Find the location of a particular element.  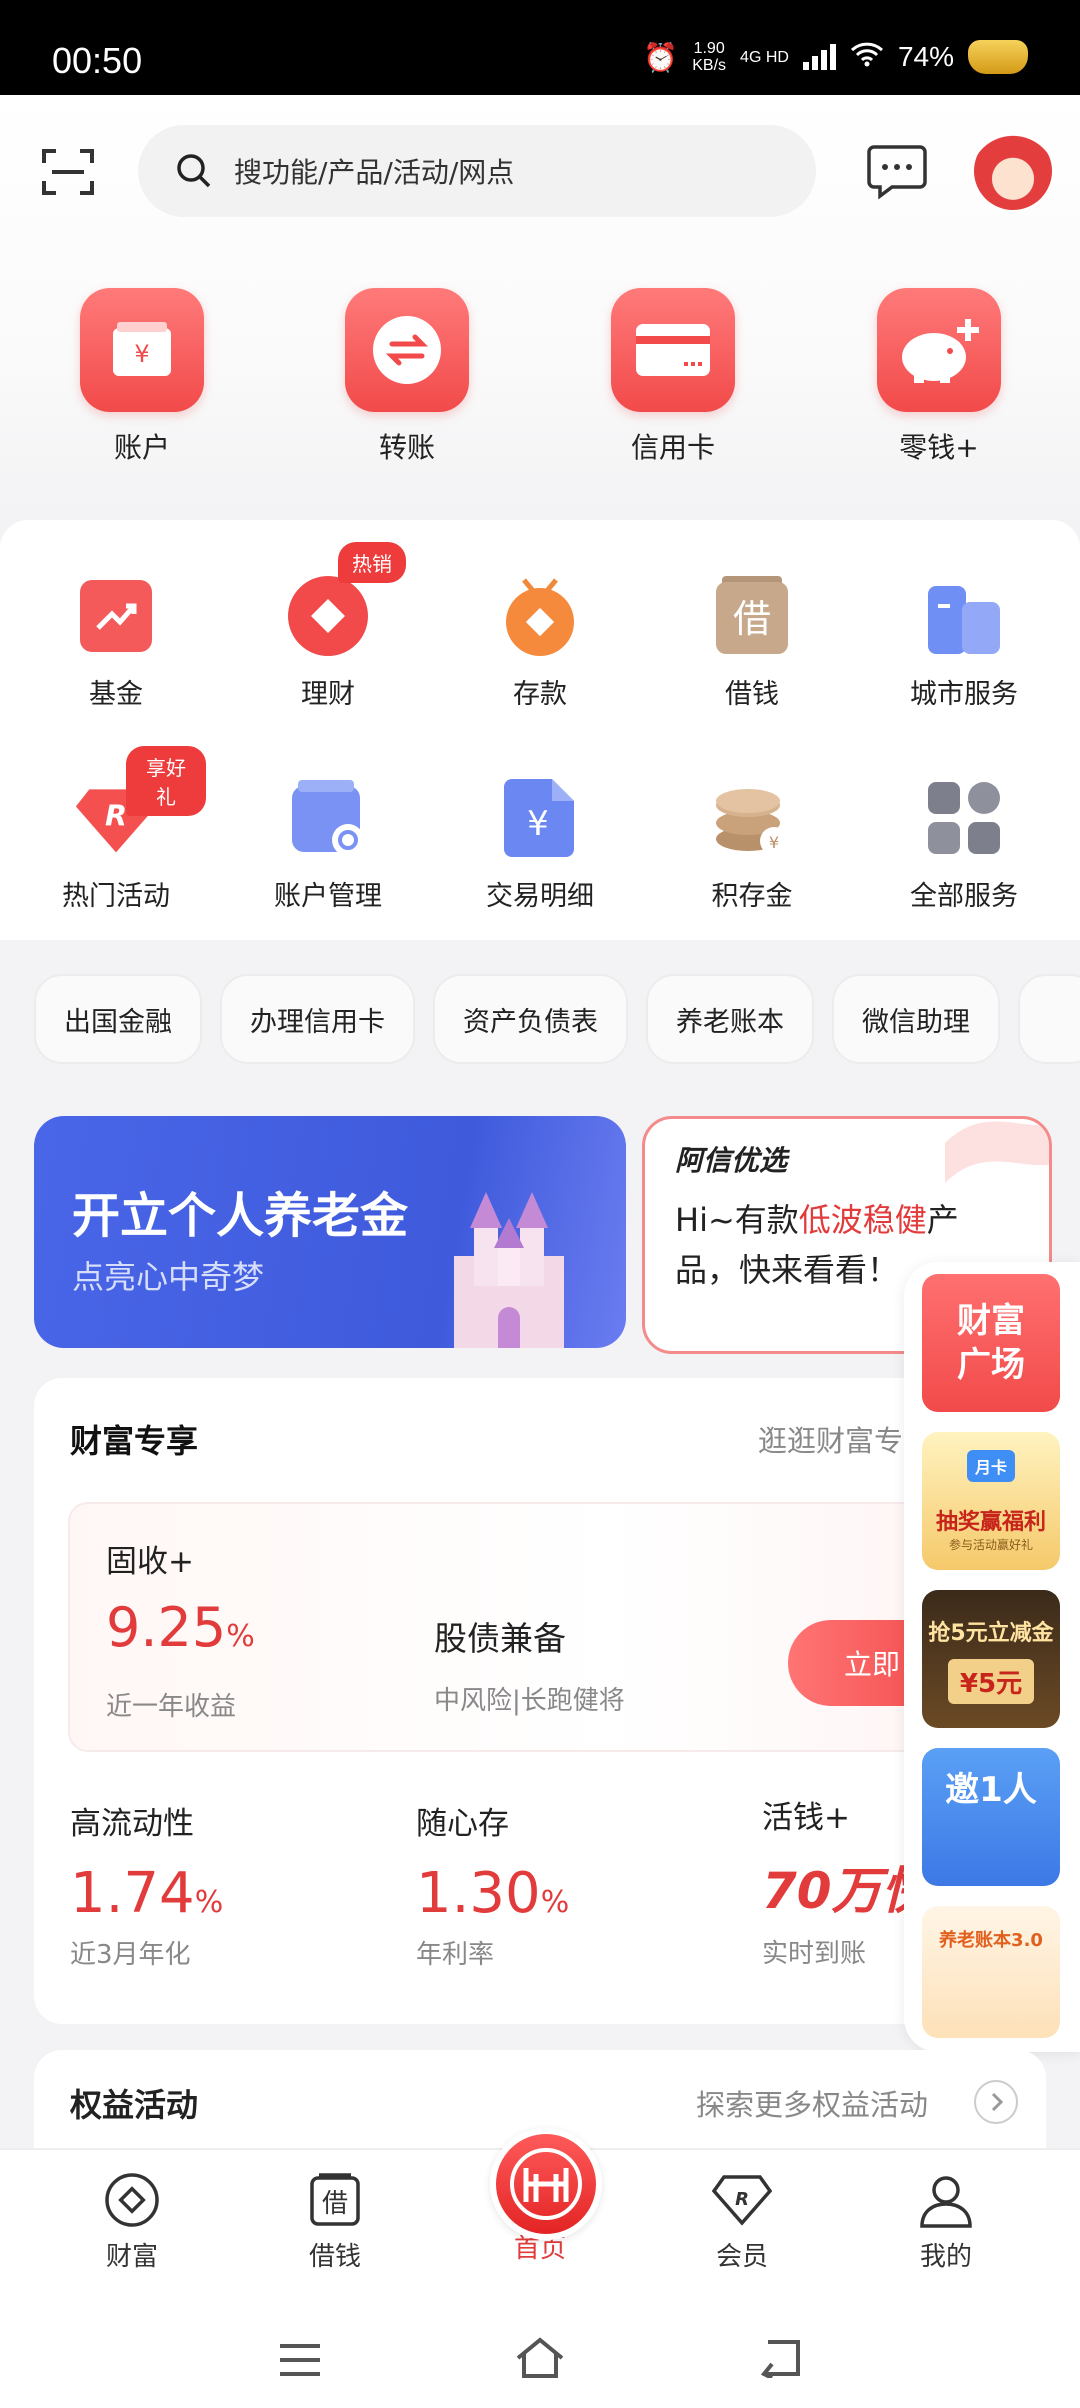

scan-icon is located at coordinates (68, 172).